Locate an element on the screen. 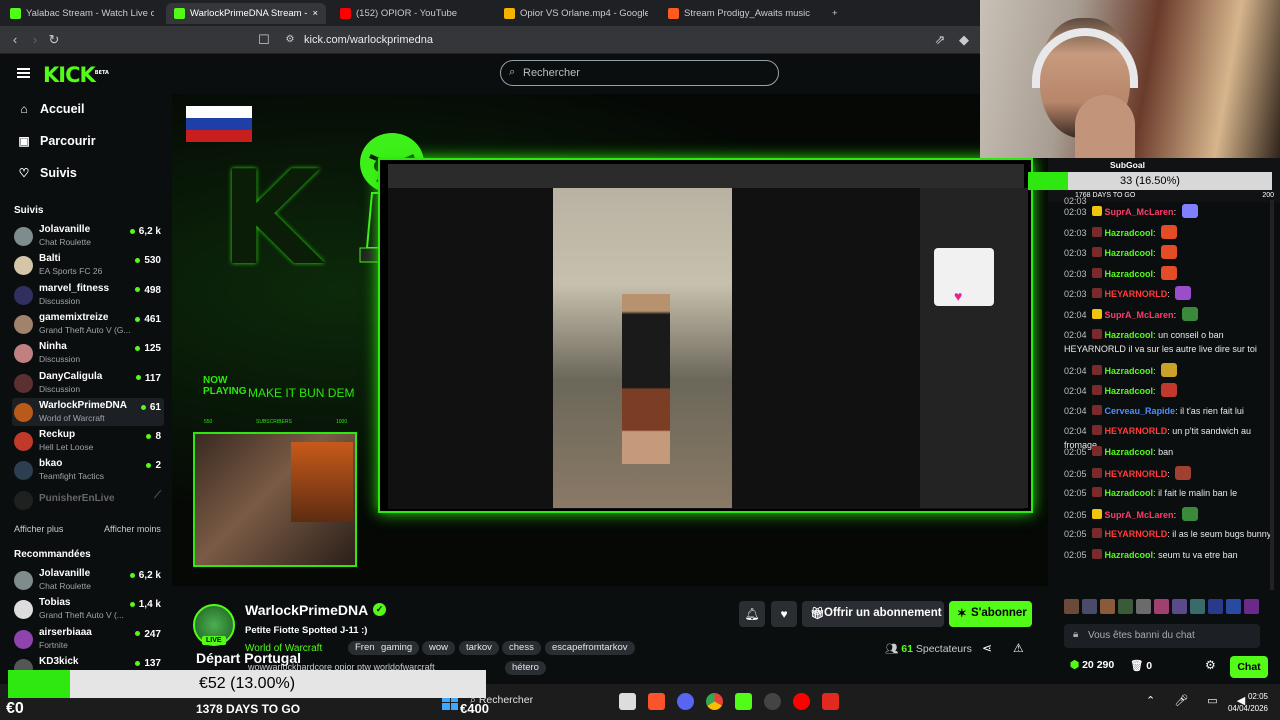 This screenshot has height=720, width=1280. tag-2: wow is located at coordinates (439, 648).